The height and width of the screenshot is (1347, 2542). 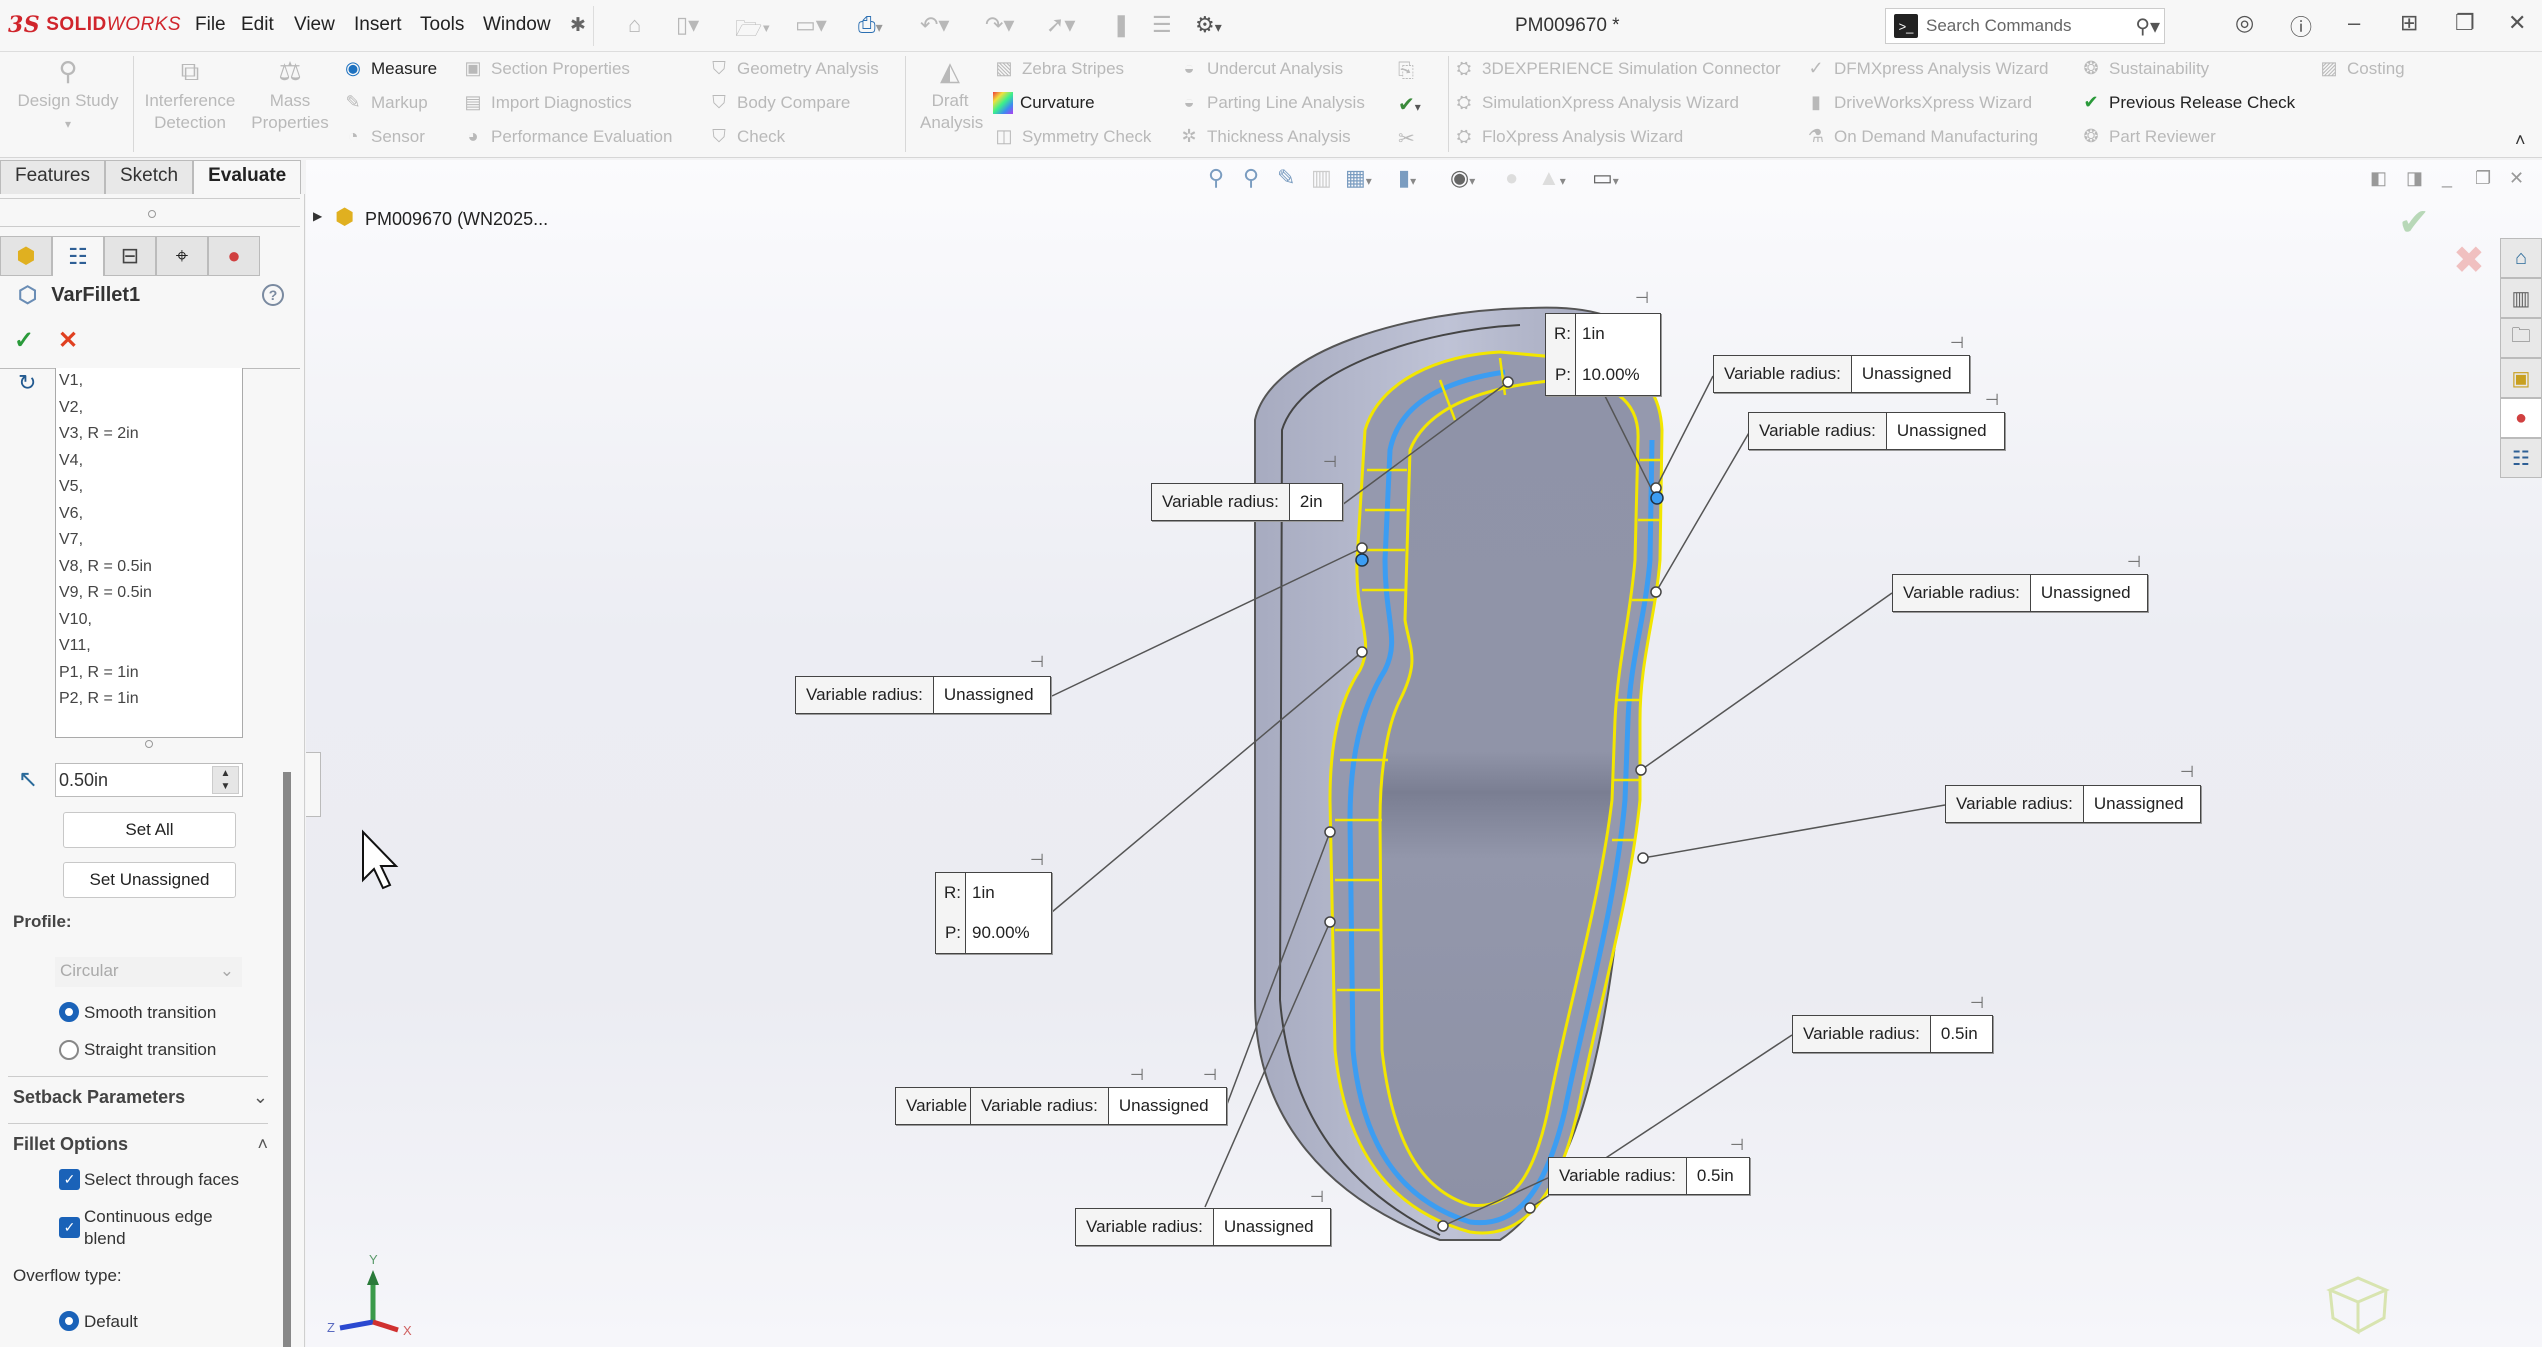 What do you see at coordinates (407, 1330) in the screenshot?
I see `triad-x-label: X` at bounding box center [407, 1330].